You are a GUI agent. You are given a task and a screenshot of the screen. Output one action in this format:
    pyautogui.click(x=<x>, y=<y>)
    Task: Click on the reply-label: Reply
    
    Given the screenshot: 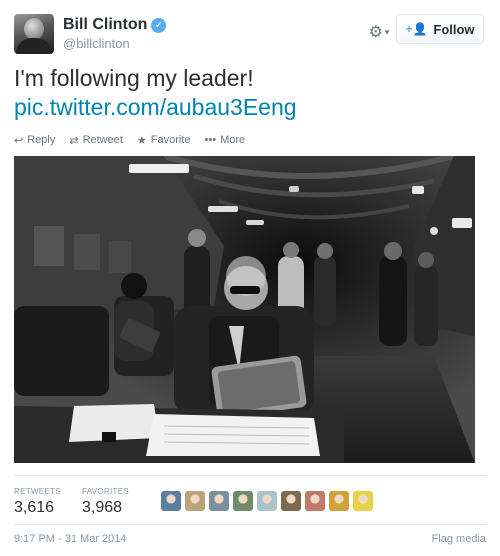 What is the action you would take?
    pyautogui.click(x=41, y=140)
    